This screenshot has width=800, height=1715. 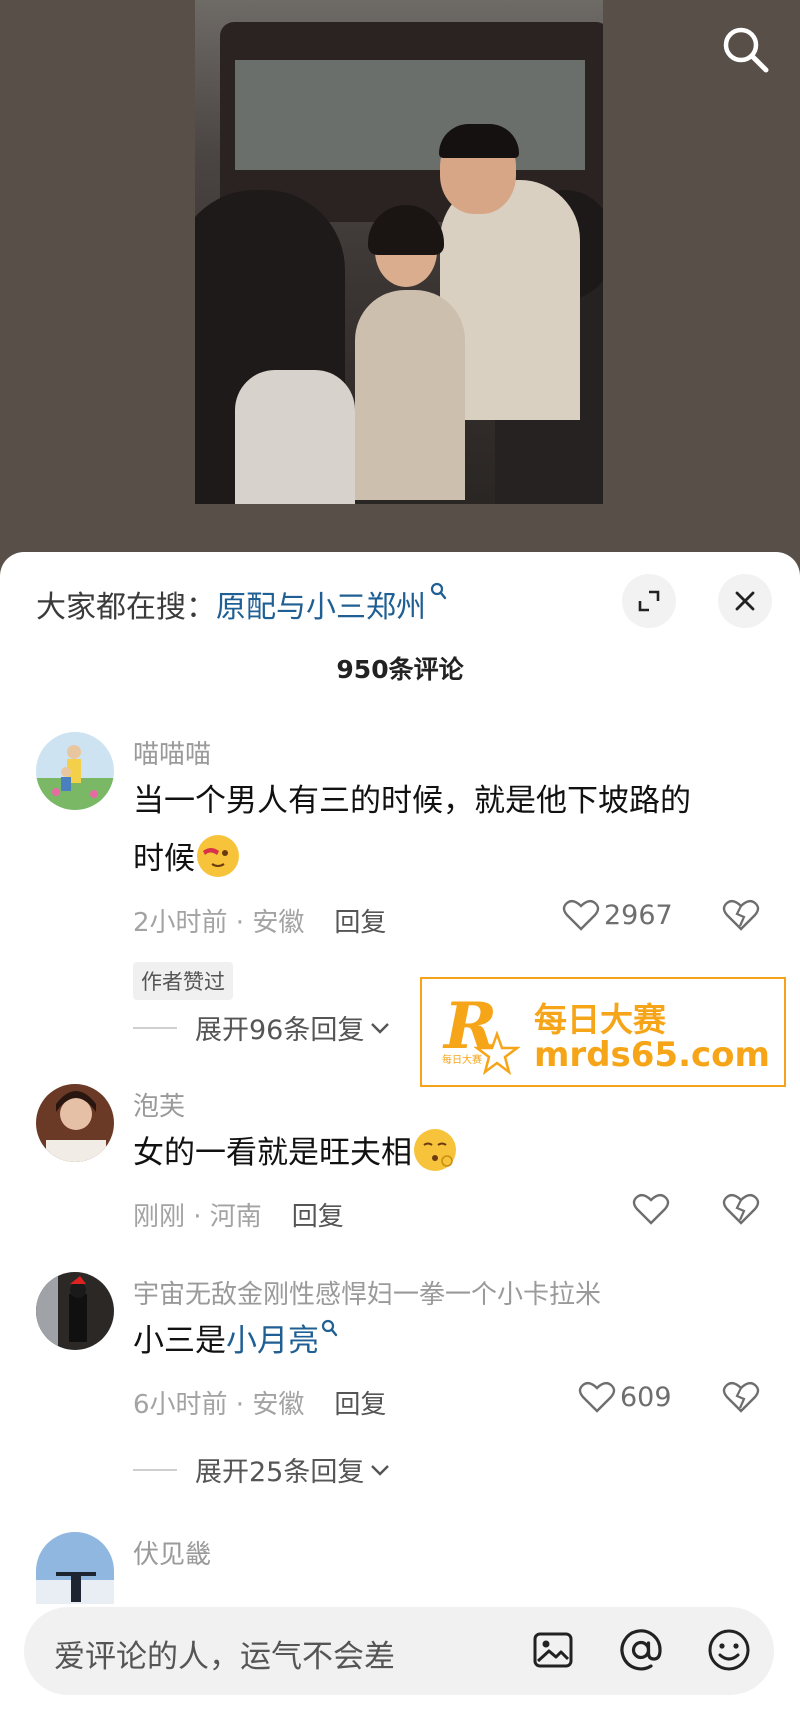 I want to click on comment-link: 小月亮, so click(x=272, y=1341).